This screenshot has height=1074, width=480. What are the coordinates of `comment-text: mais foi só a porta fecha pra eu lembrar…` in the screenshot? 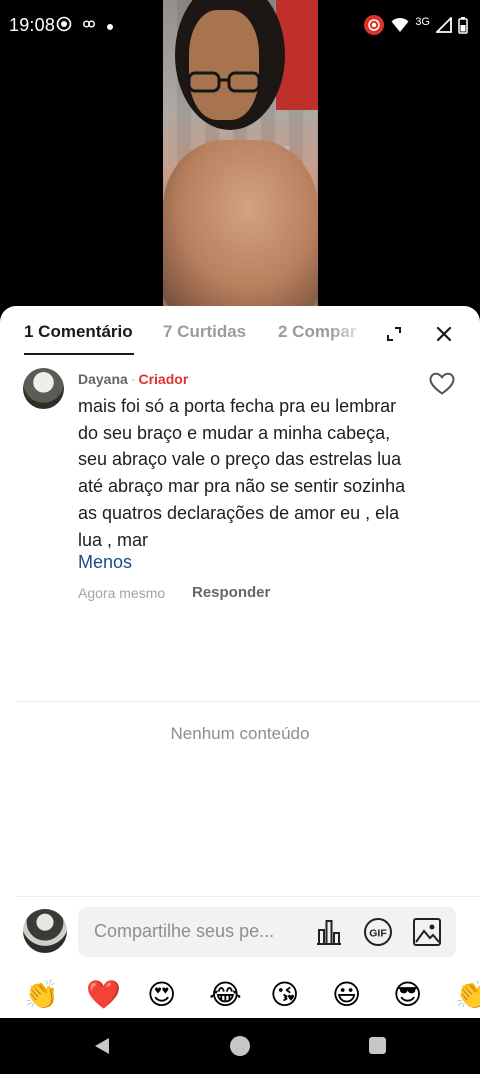 It's located at (242, 473).